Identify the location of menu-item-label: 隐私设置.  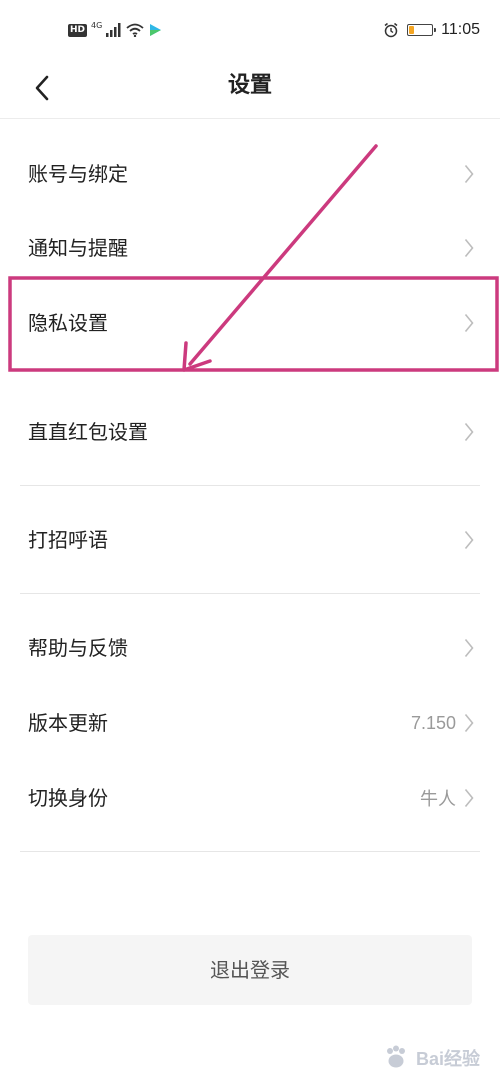
(68, 323).